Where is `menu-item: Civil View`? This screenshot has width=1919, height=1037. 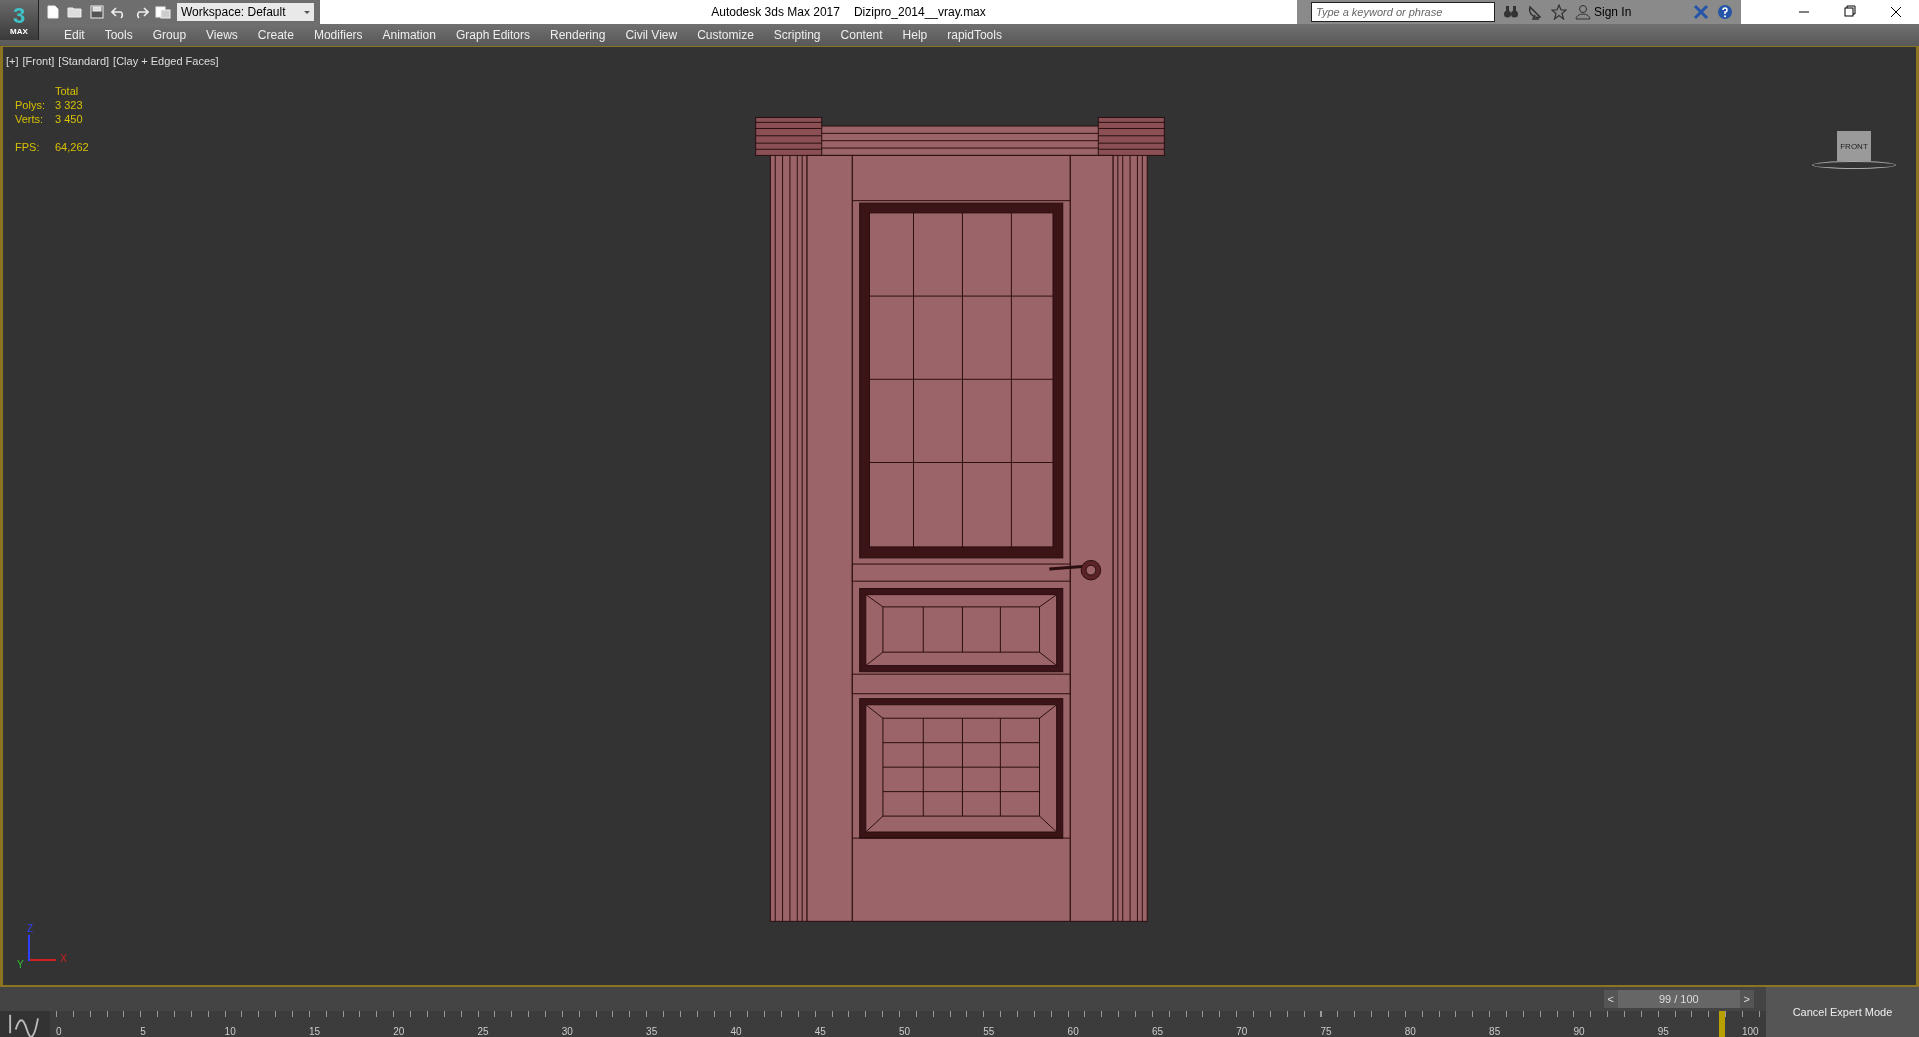 menu-item: Civil View is located at coordinates (651, 35).